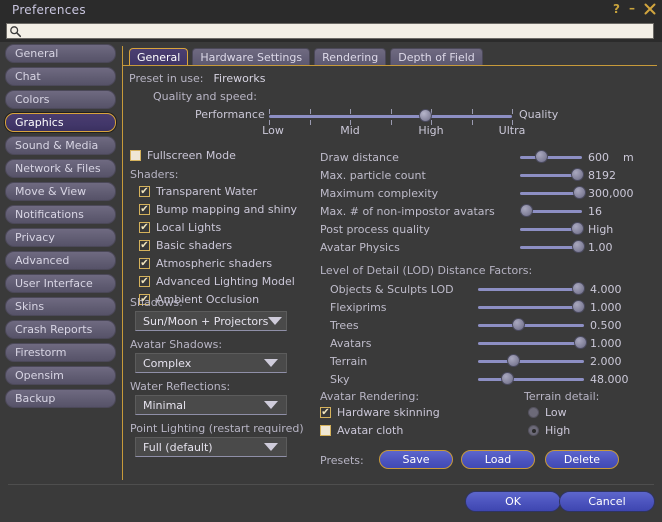 Image resolution: width=662 pixels, height=522 pixels. Describe the element at coordinates (60, 214) in the screenshot. I see `sidebar-item-notifications: Notifications` at that location.